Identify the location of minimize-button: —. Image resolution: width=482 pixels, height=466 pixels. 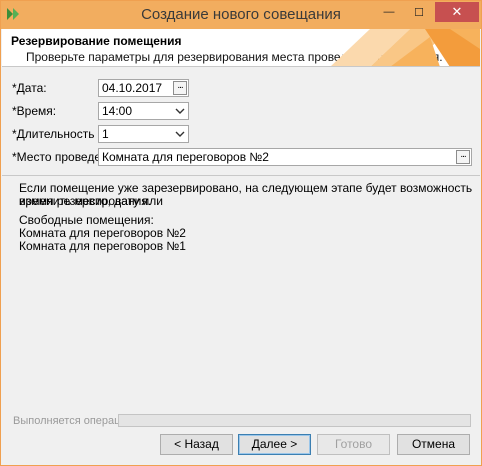
(389, 12).